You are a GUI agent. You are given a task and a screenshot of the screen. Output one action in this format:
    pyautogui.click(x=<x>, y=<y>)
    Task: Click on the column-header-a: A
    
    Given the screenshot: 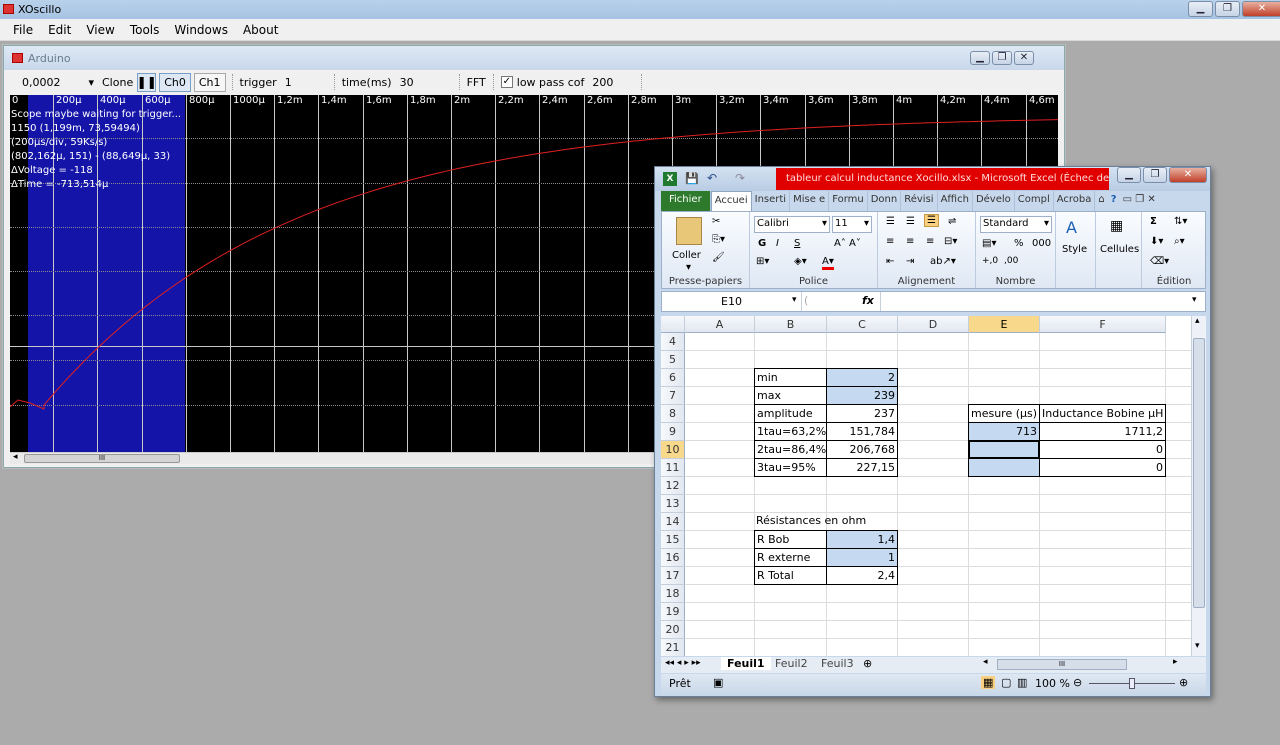 What is the action you would take?
    pyautogui.click(x=720, y=324)
    